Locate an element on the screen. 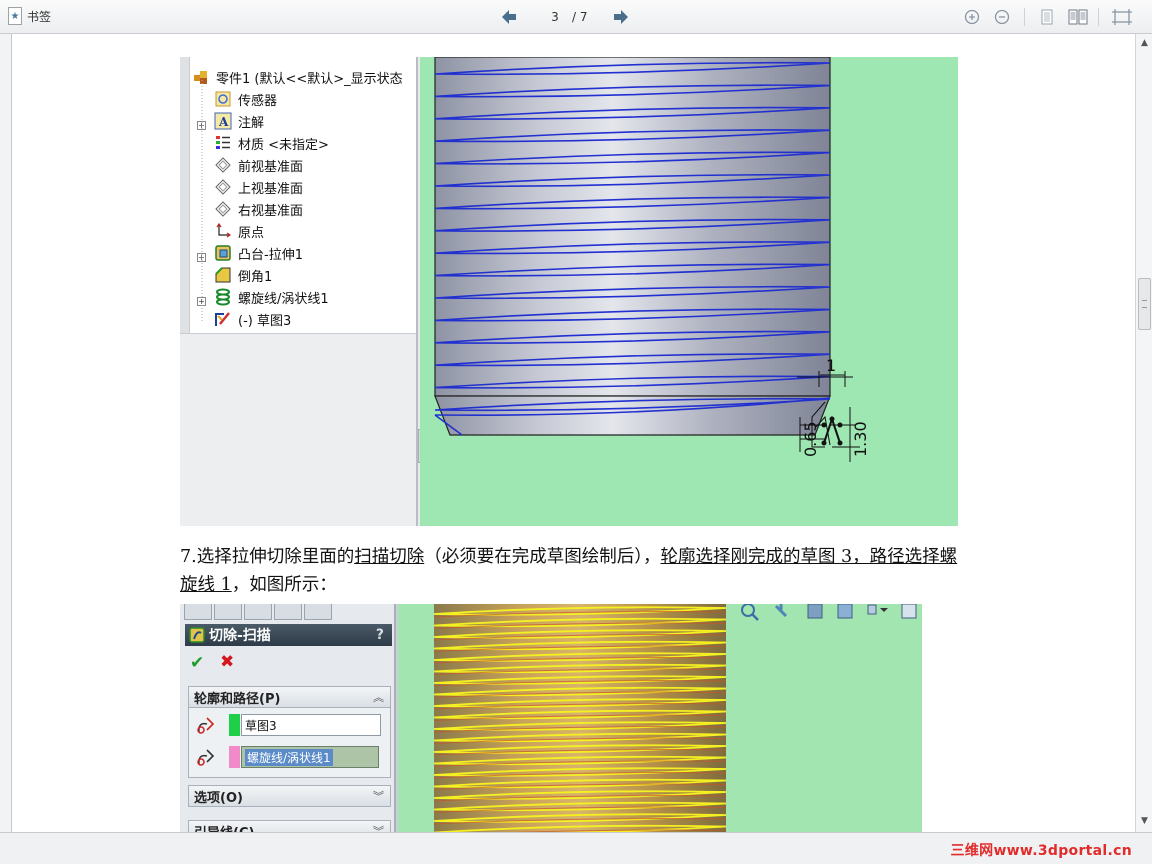  group-label: 引导线(C) is located at coordinates (224, 827).